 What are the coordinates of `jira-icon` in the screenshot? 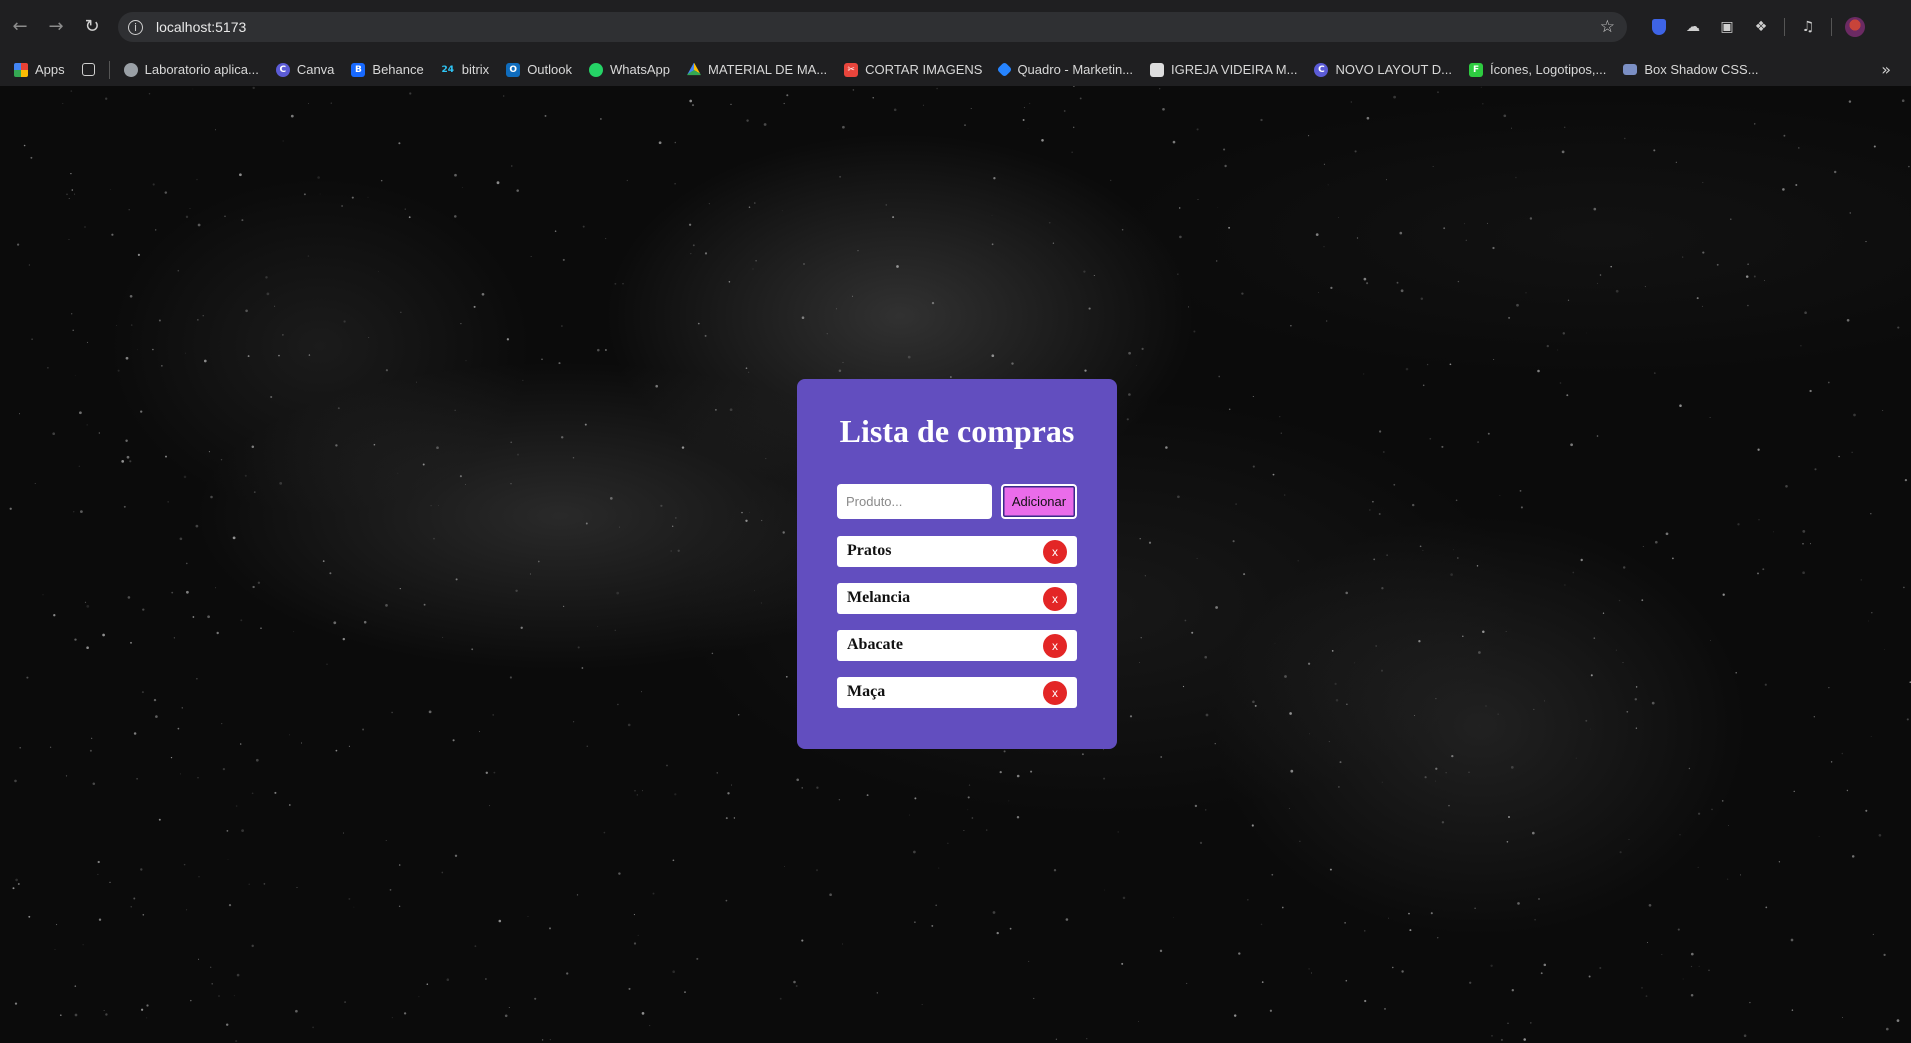 It's located at (1005, 69).